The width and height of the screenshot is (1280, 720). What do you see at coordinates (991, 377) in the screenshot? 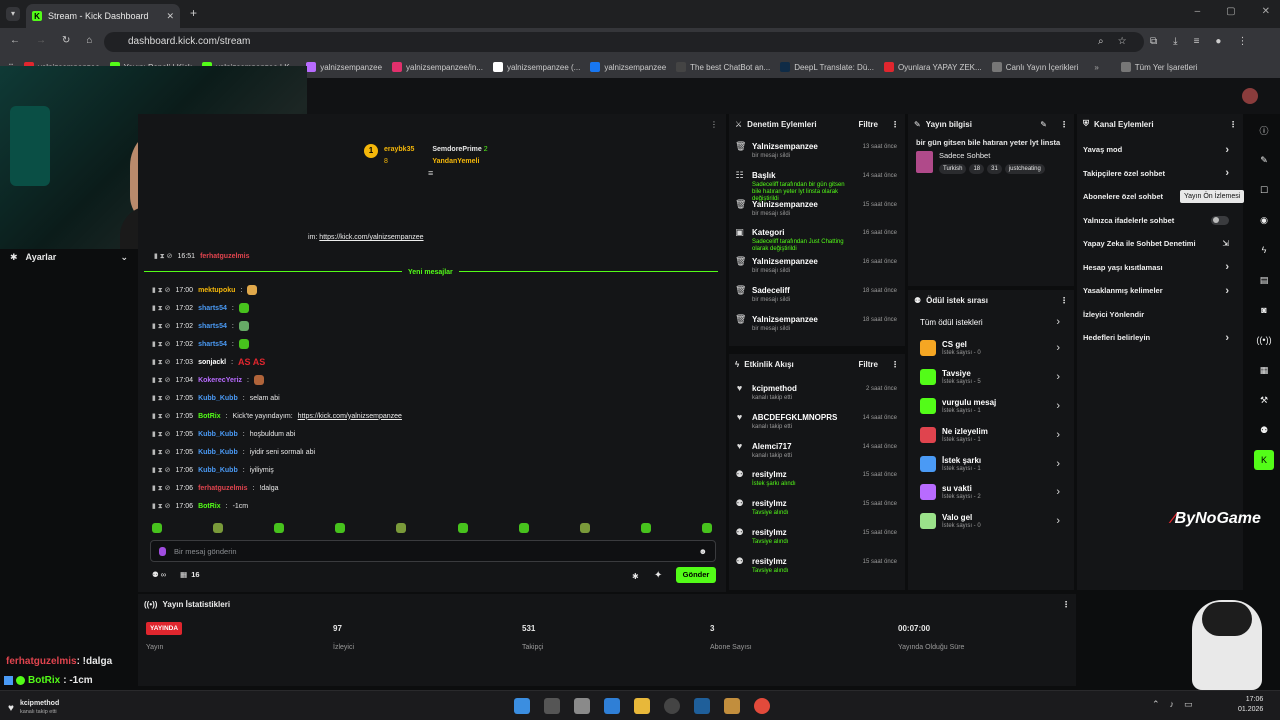
I see `reward-row: Tavsiye İstek sayısı - 5 ›` at bounding box center [991, 377].